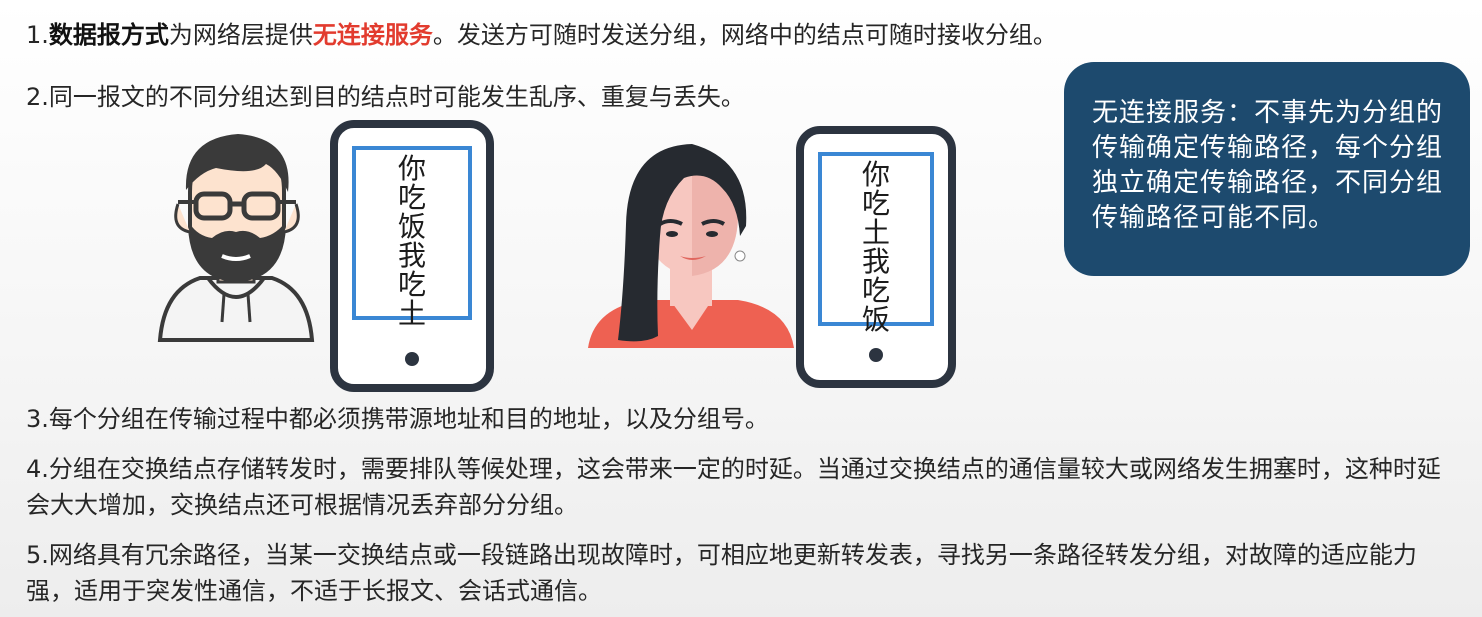  I want to click on phone-2-message: 你吃土我吃饭, so click(875, 247).